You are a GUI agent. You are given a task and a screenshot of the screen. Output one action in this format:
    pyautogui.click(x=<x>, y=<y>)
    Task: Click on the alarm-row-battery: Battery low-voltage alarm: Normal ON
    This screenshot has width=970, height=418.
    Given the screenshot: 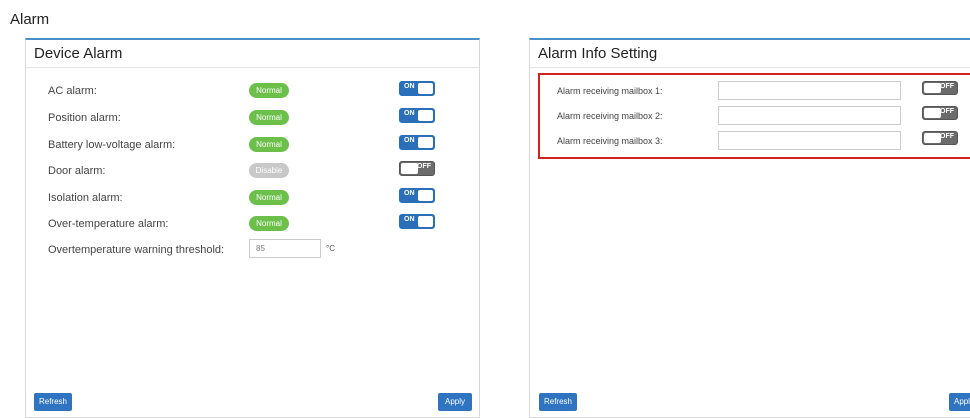 What is the action you would take?
    pyautogui.click(x=252, y=147)
    